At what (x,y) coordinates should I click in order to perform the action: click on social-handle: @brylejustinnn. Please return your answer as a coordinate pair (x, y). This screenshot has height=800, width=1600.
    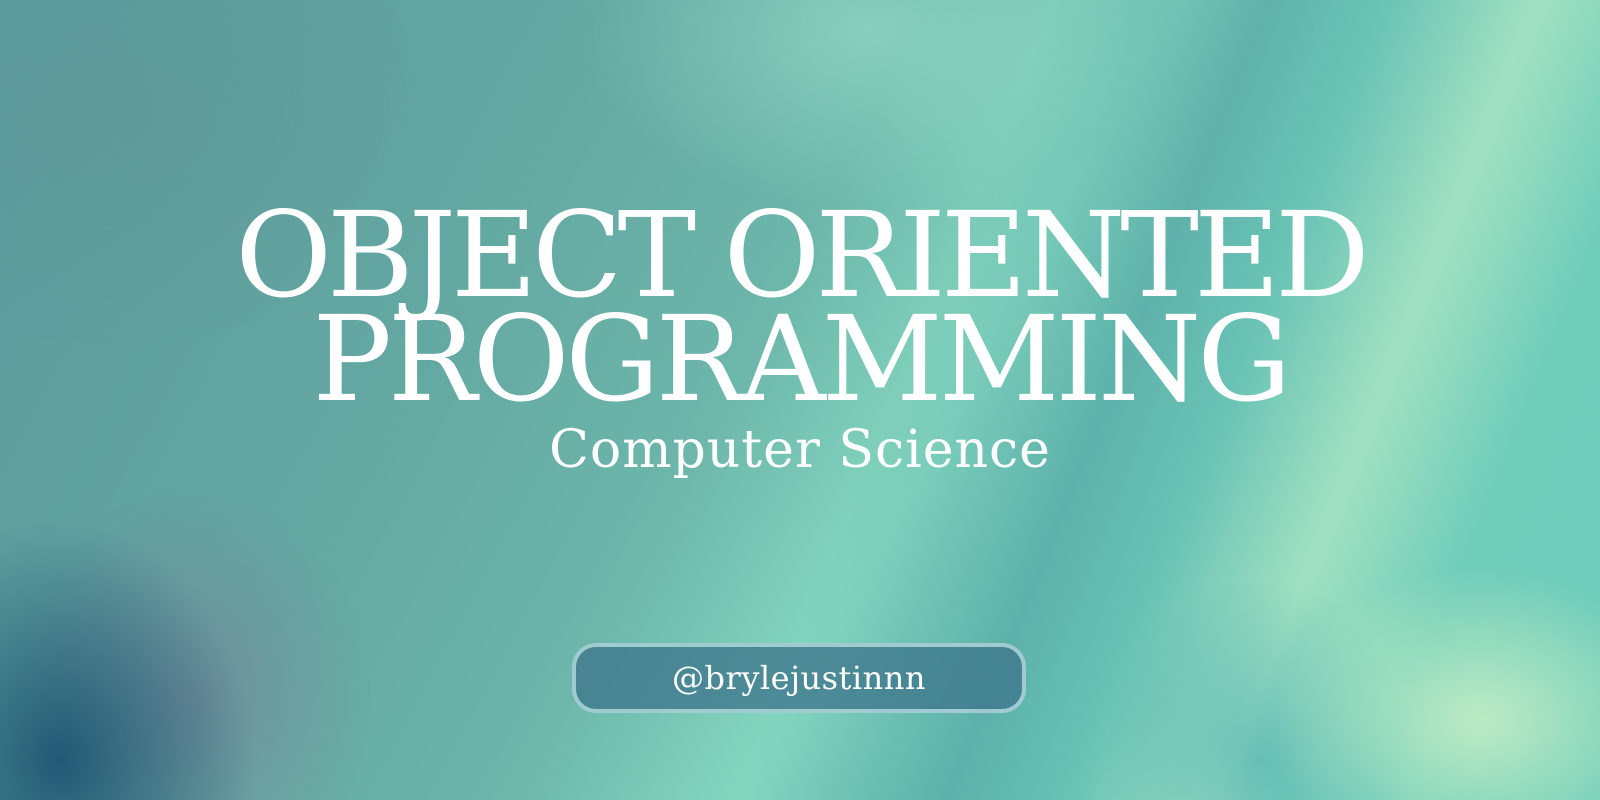
    Looking at the image, I should click on (799, 678).